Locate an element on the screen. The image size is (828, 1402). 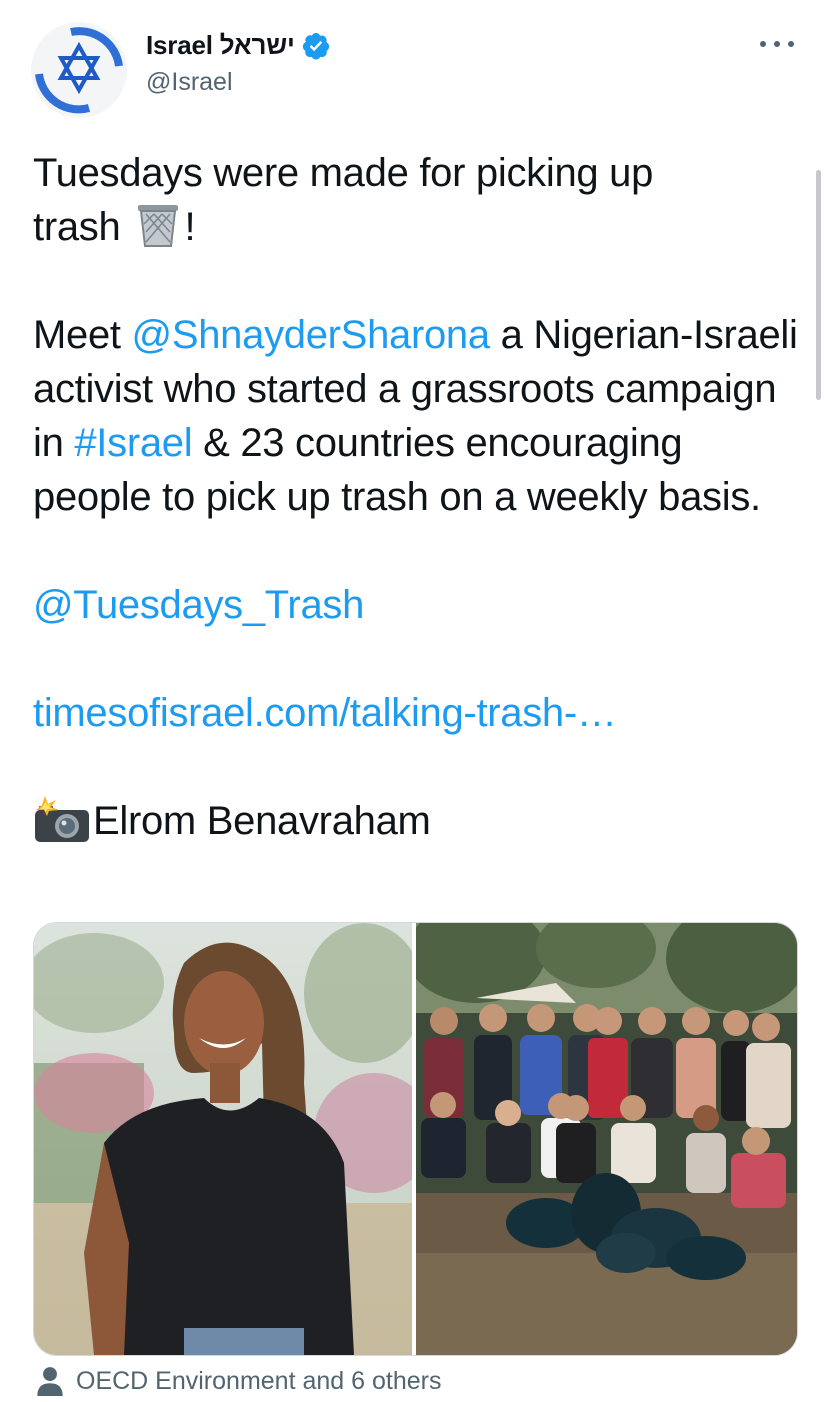
wastebasket-emoji-icon is located at coordinates (158, 226).